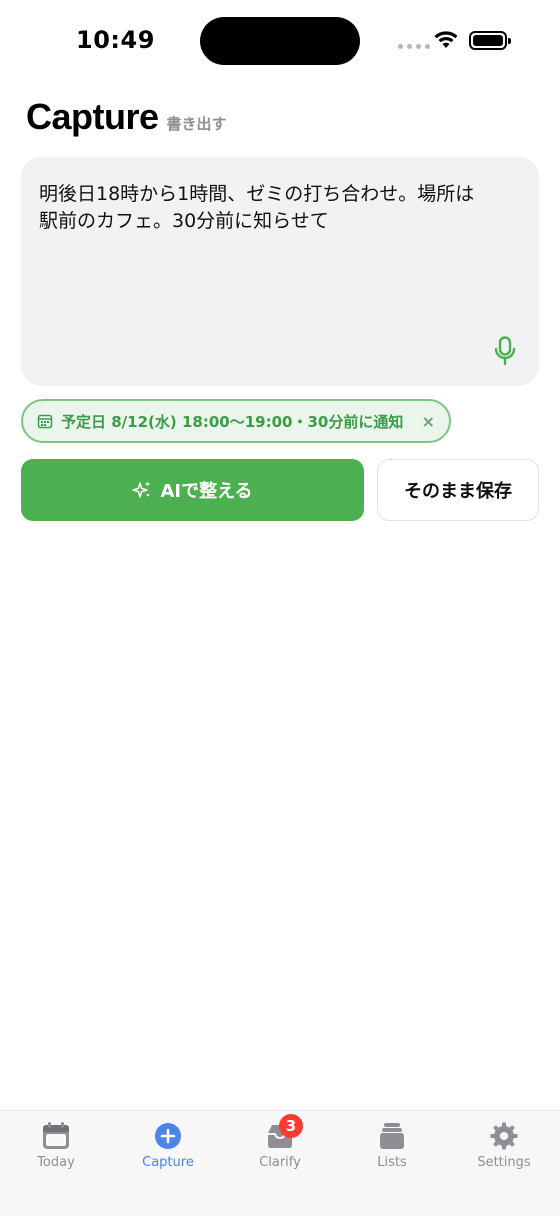 The height and width of the screenshot is (1216, 560). What do you see at coordinates (168, 1136) in the screenshot?
I see `plus-circle-icon` at bounding box center [168, 1136].